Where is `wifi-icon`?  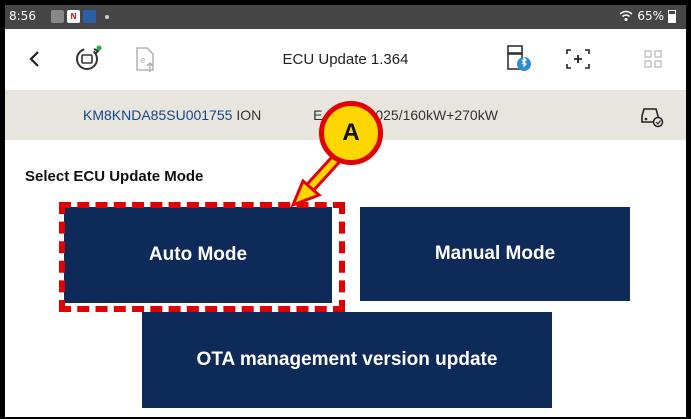 wifi-icon is located at coordinates (626, 15).